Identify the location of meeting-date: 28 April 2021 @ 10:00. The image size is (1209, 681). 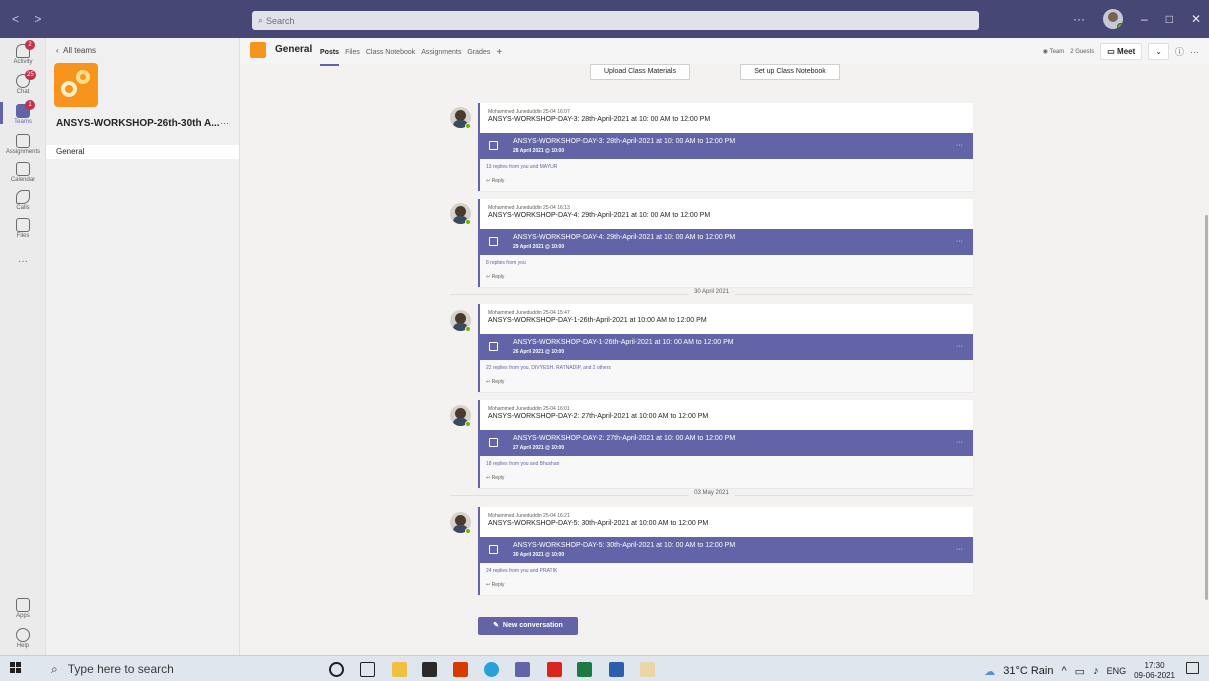
(539, 151).